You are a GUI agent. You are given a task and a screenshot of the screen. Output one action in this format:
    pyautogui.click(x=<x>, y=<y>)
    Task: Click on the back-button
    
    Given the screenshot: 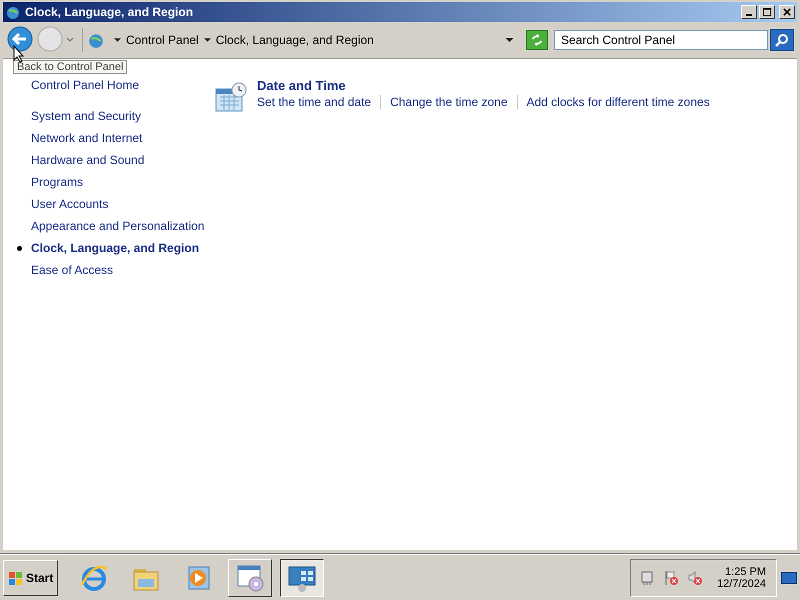 What is the action you would take?
    pyautogui.click(x=20, y=40)
    